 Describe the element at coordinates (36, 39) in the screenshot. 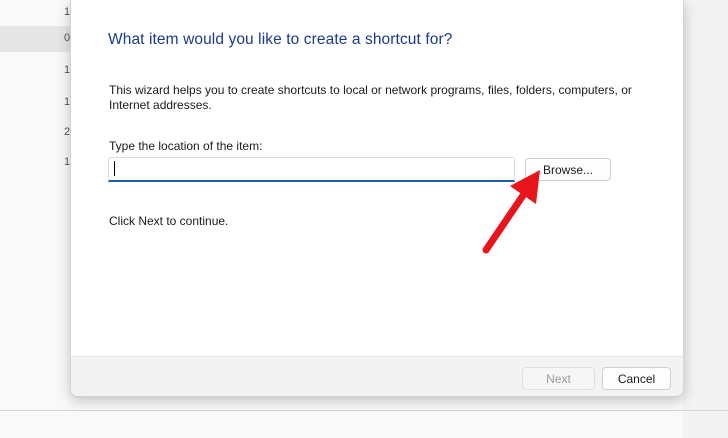

I see `background-row-selected: 0` at that location.